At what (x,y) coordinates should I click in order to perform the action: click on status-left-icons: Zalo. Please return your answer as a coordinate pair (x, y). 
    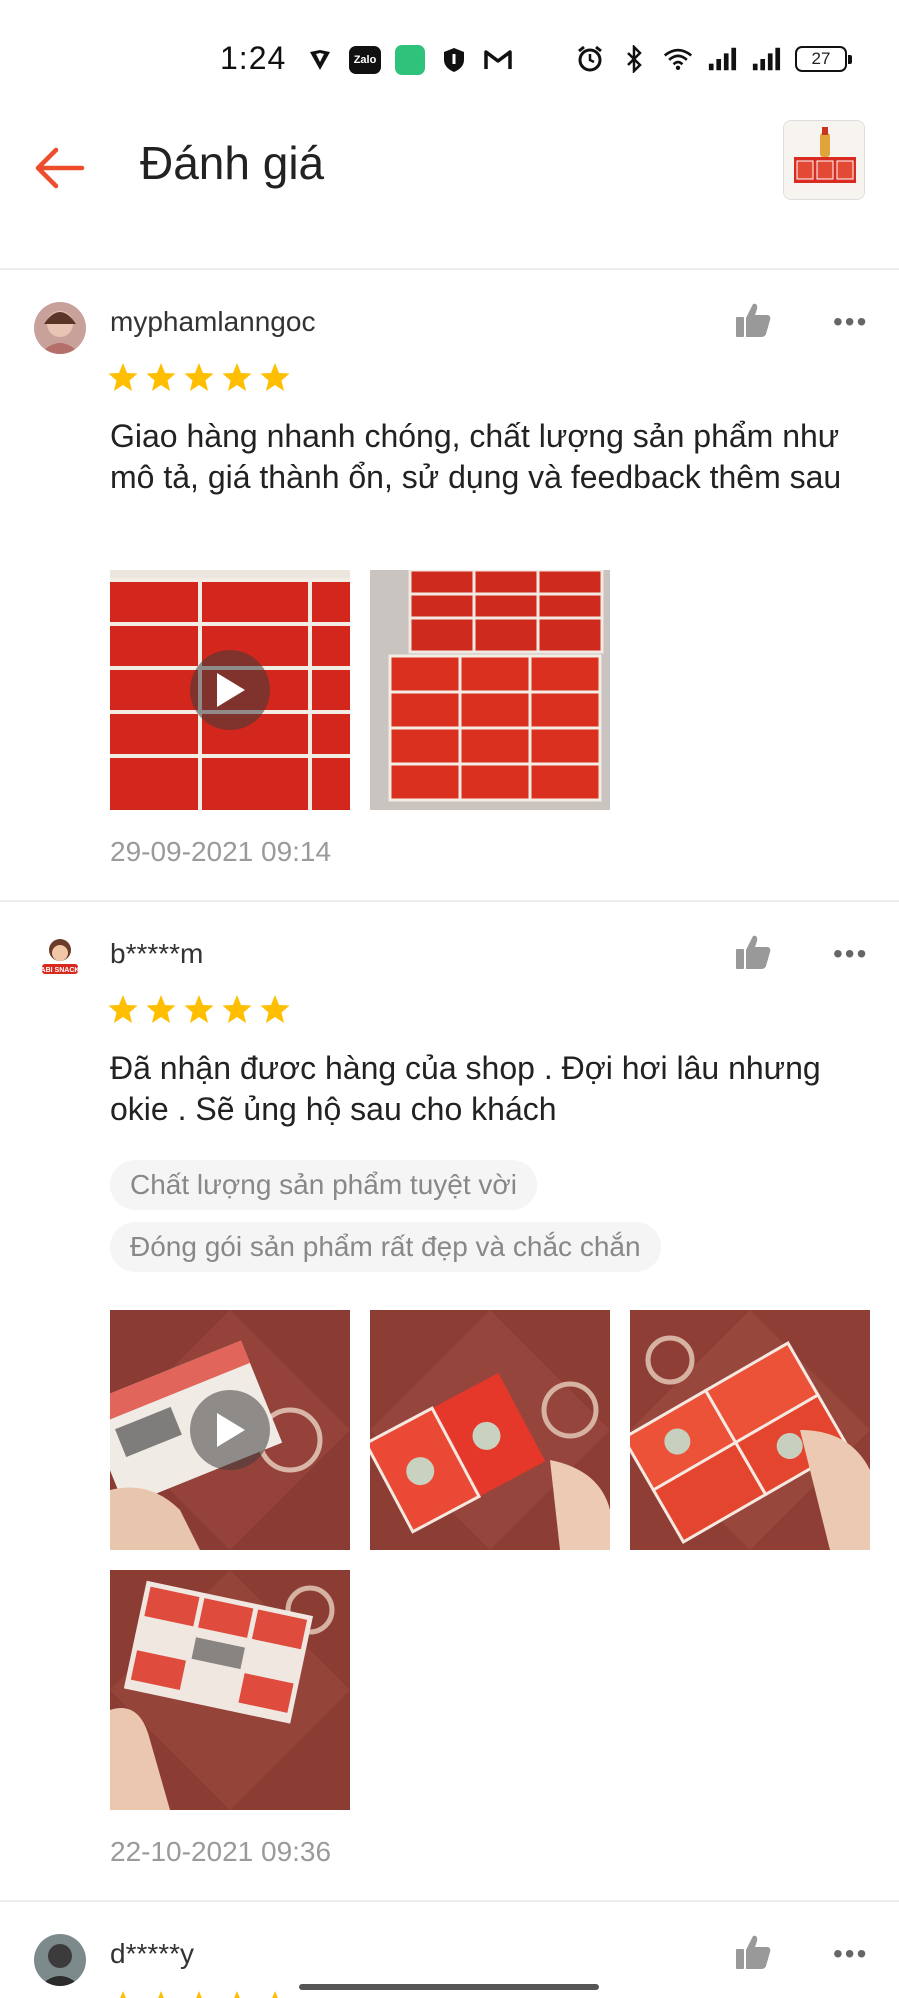
    Looking at the image, I should click on (409, 60).